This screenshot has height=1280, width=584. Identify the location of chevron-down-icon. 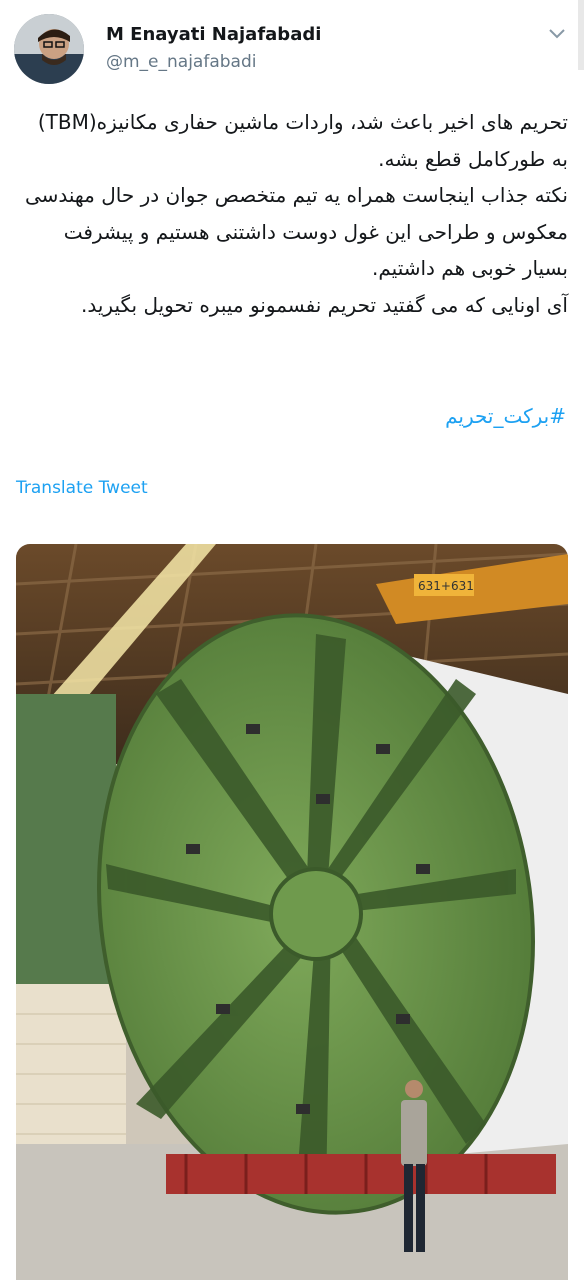
(557, 33).